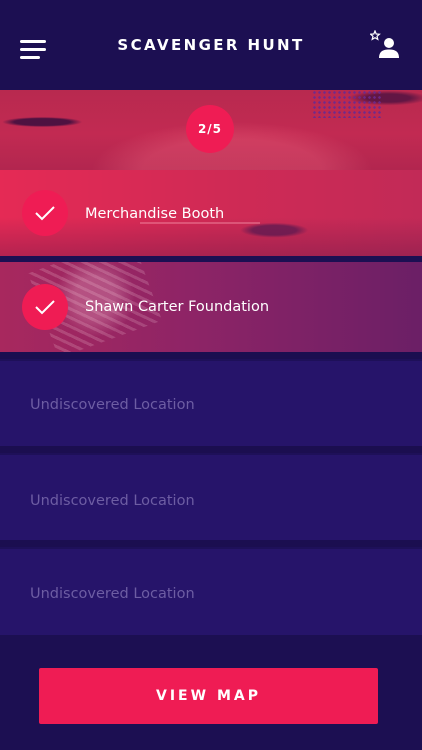 The width and height of the screenshot is (422, 750). What do you see at coordinates (347, 104) in the screenshot?
I see `halftone-pattern` at bounding box center [347, 104].